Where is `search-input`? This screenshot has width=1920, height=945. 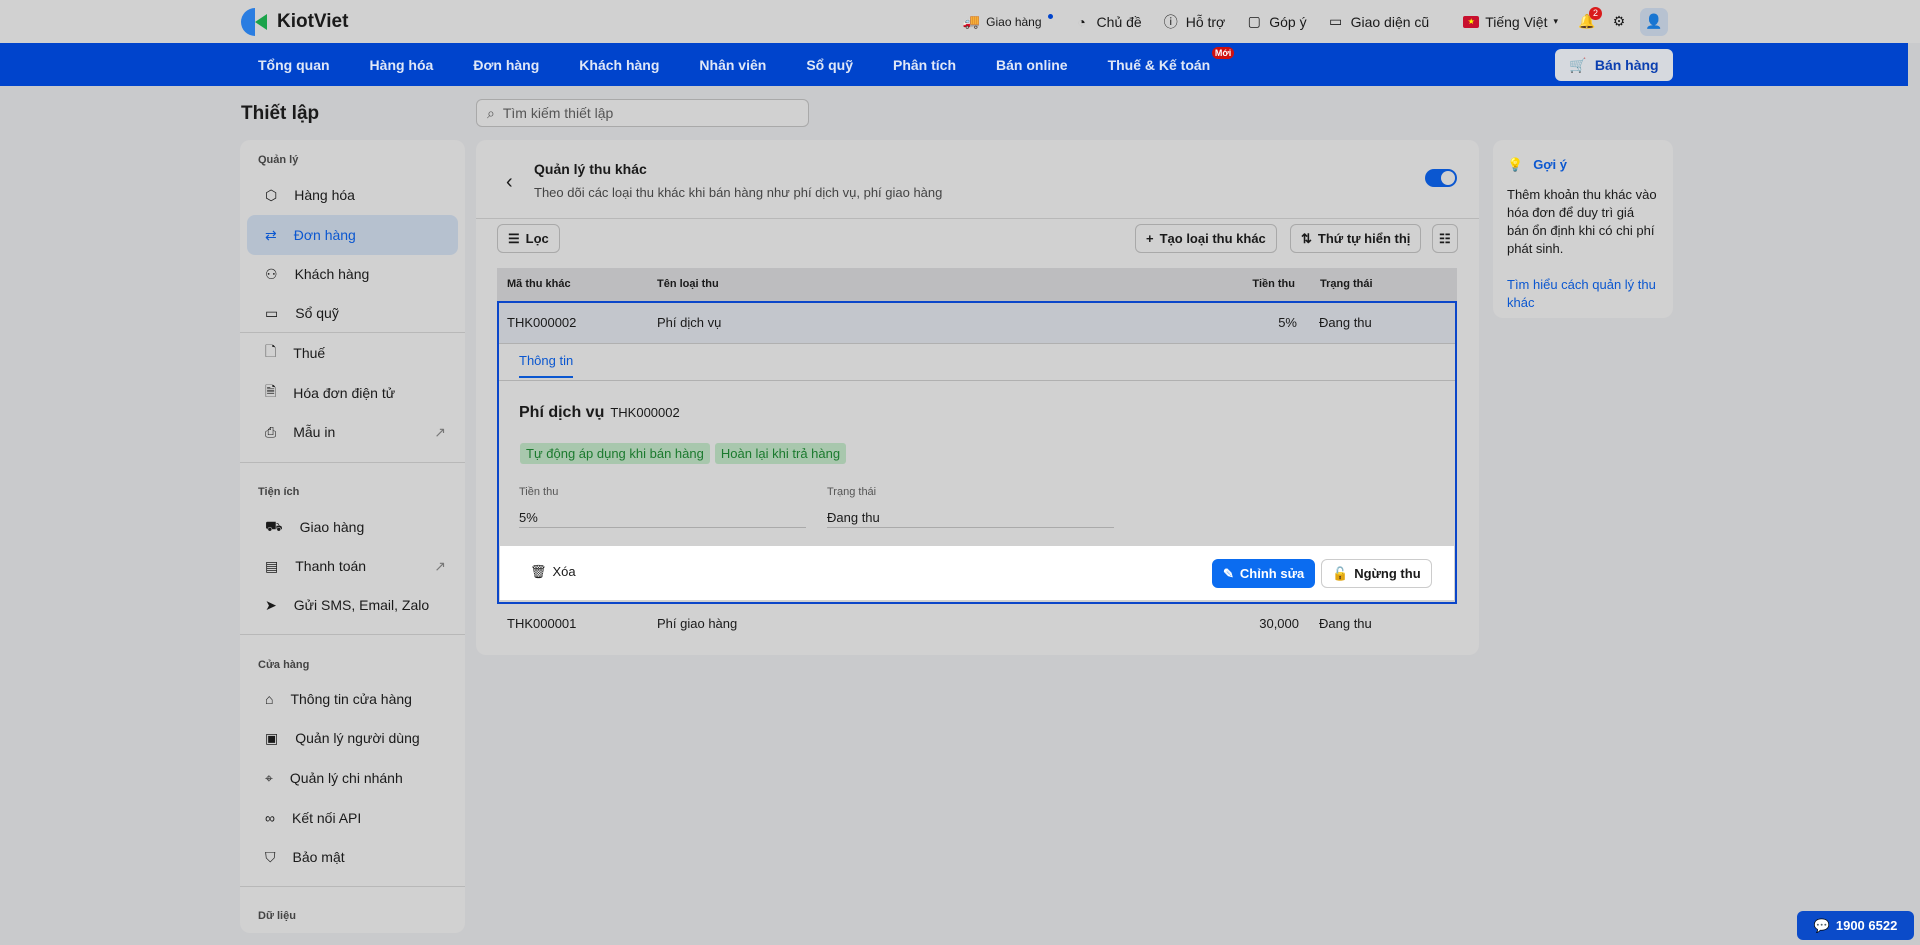
search-input is located at coordinates (642, 113).